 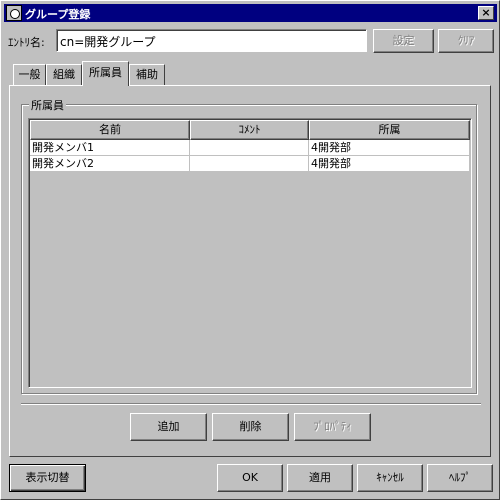 I want to click on property-button: ﾌﾟﾛﾊﾟﾃｨ, so click(x=332, y=427).